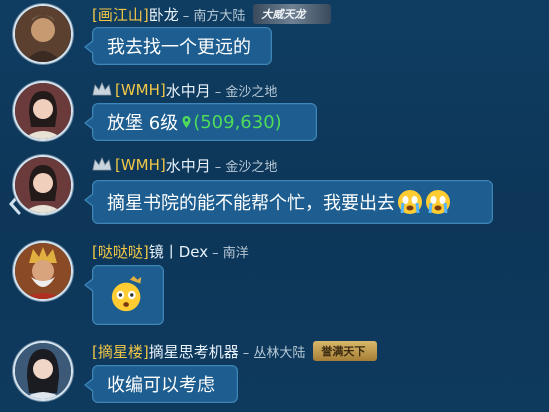 The width and height of the screenshot is (549, 412). I want to click on shocked-emoji-icon, so click(126, 294).